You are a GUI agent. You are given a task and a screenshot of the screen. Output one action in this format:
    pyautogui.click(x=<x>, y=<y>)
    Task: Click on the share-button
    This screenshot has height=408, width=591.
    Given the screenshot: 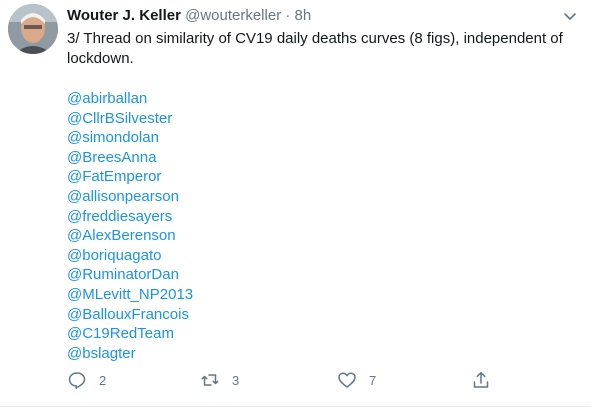 What is the action you would take?
    pyautogui.click(x=481, y=380)
    